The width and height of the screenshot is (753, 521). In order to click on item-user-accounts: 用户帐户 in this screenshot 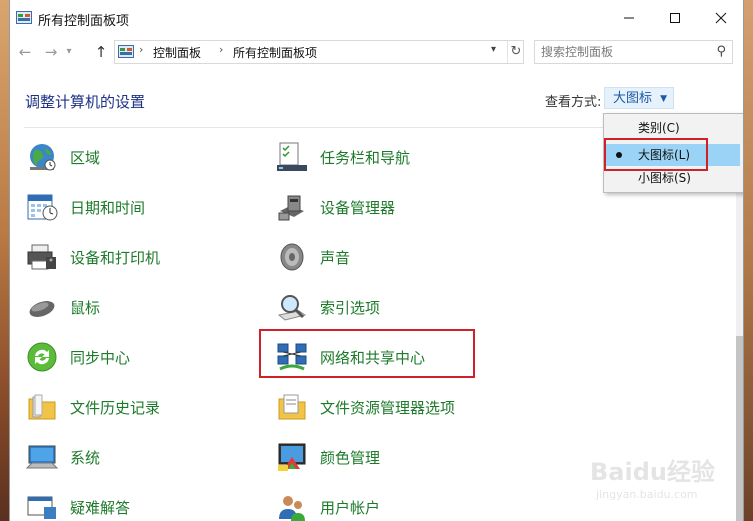, I will do `click(328, 504)`.